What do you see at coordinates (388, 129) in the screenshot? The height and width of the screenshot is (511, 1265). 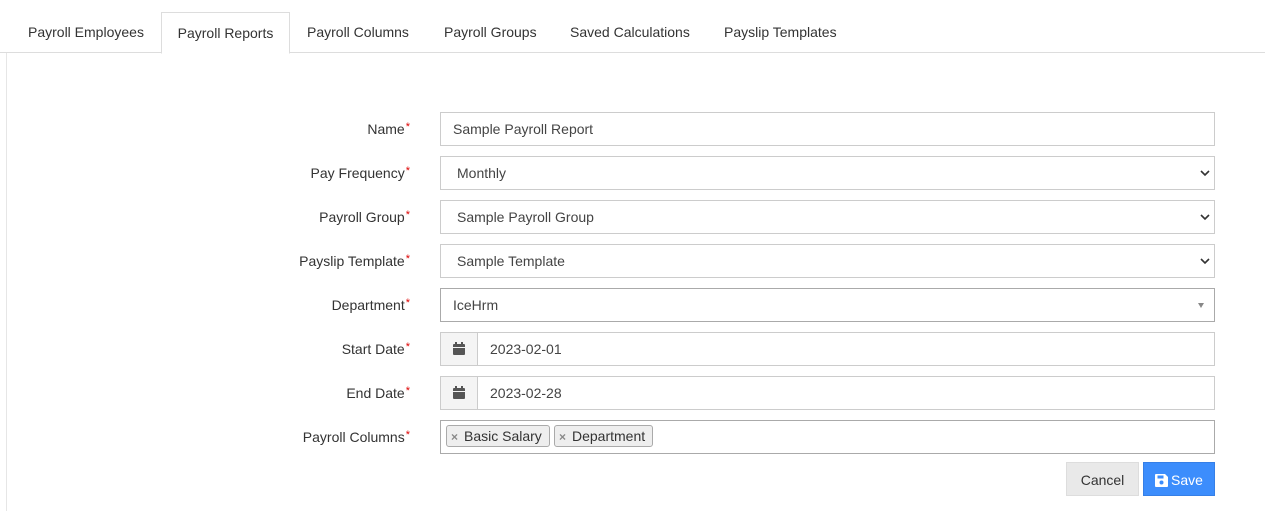 I see `name-label: Name*` at bounding box center [388, 129].